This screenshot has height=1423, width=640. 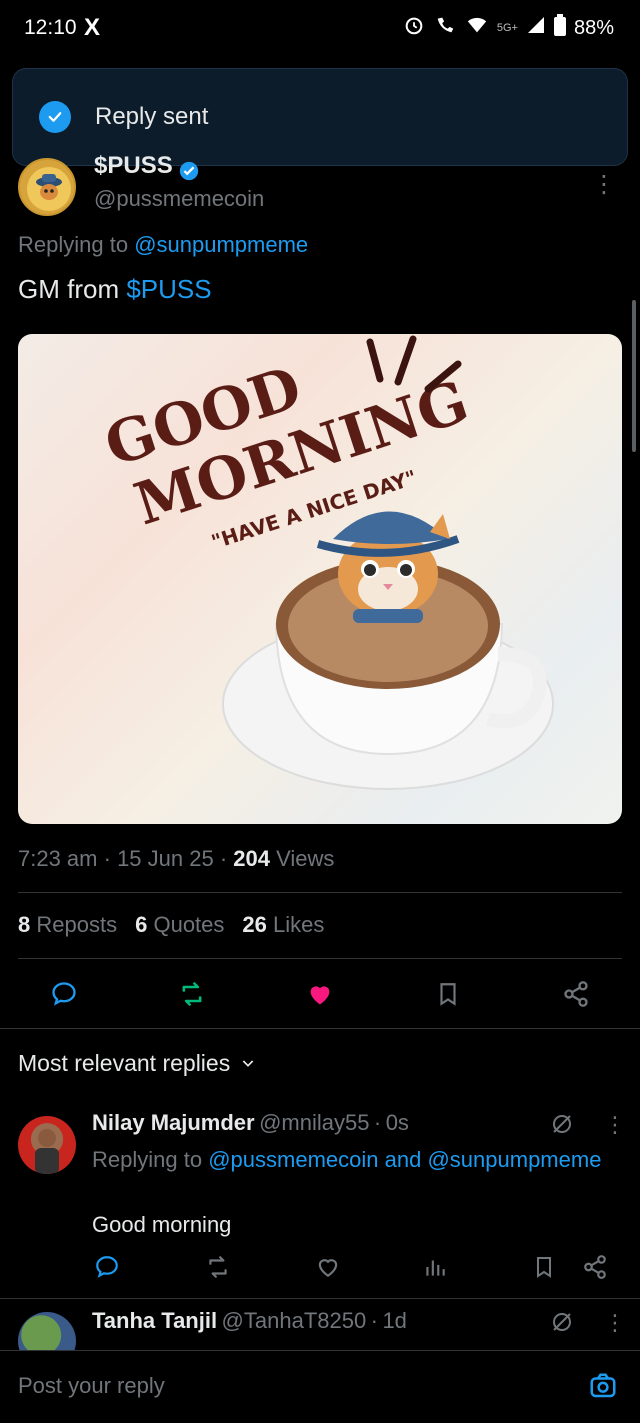 I want to click on tweet-text: GM from $PUSS, so click(x=115, y=289).